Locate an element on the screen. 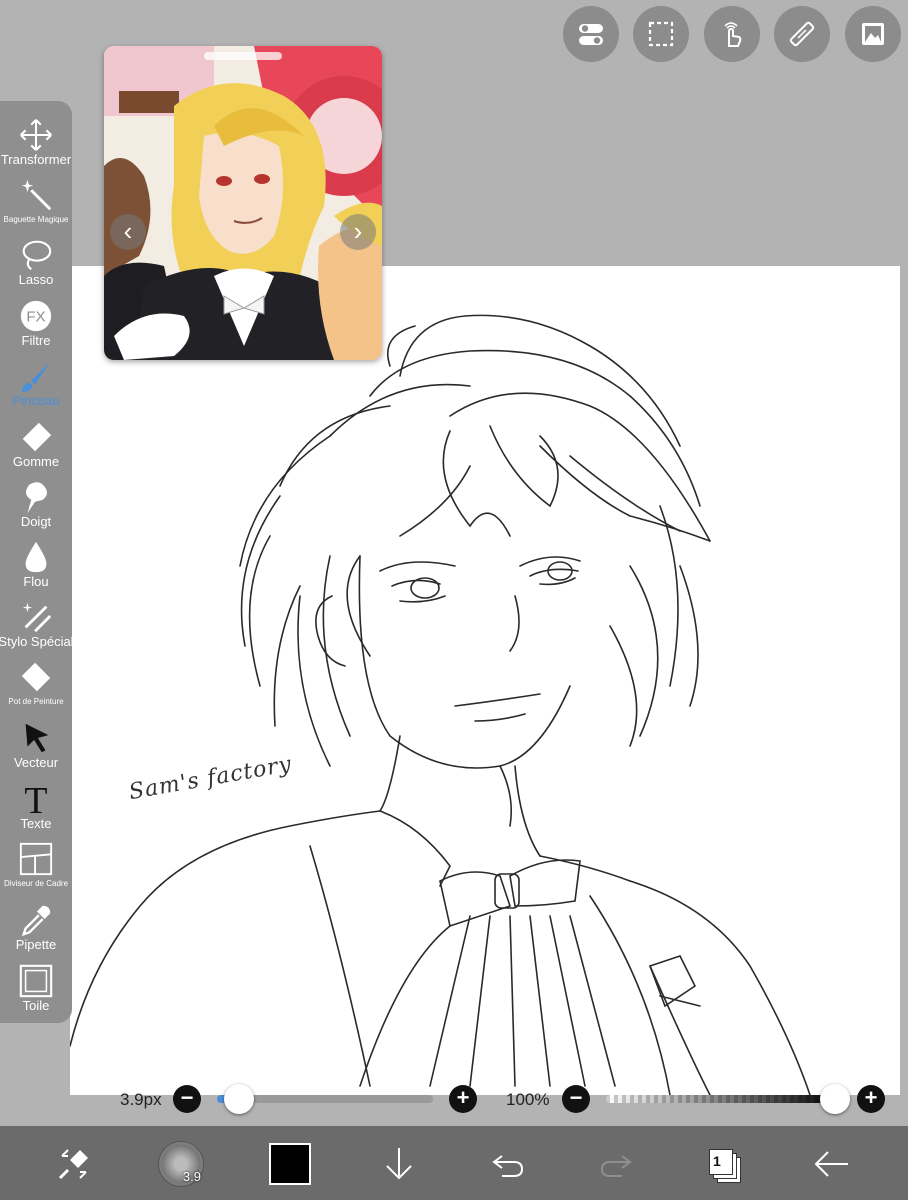 The height and width of the screenshot is (1200, 908). tool-magic-wand: Baguette Magique is located at coordinates (36, 197).